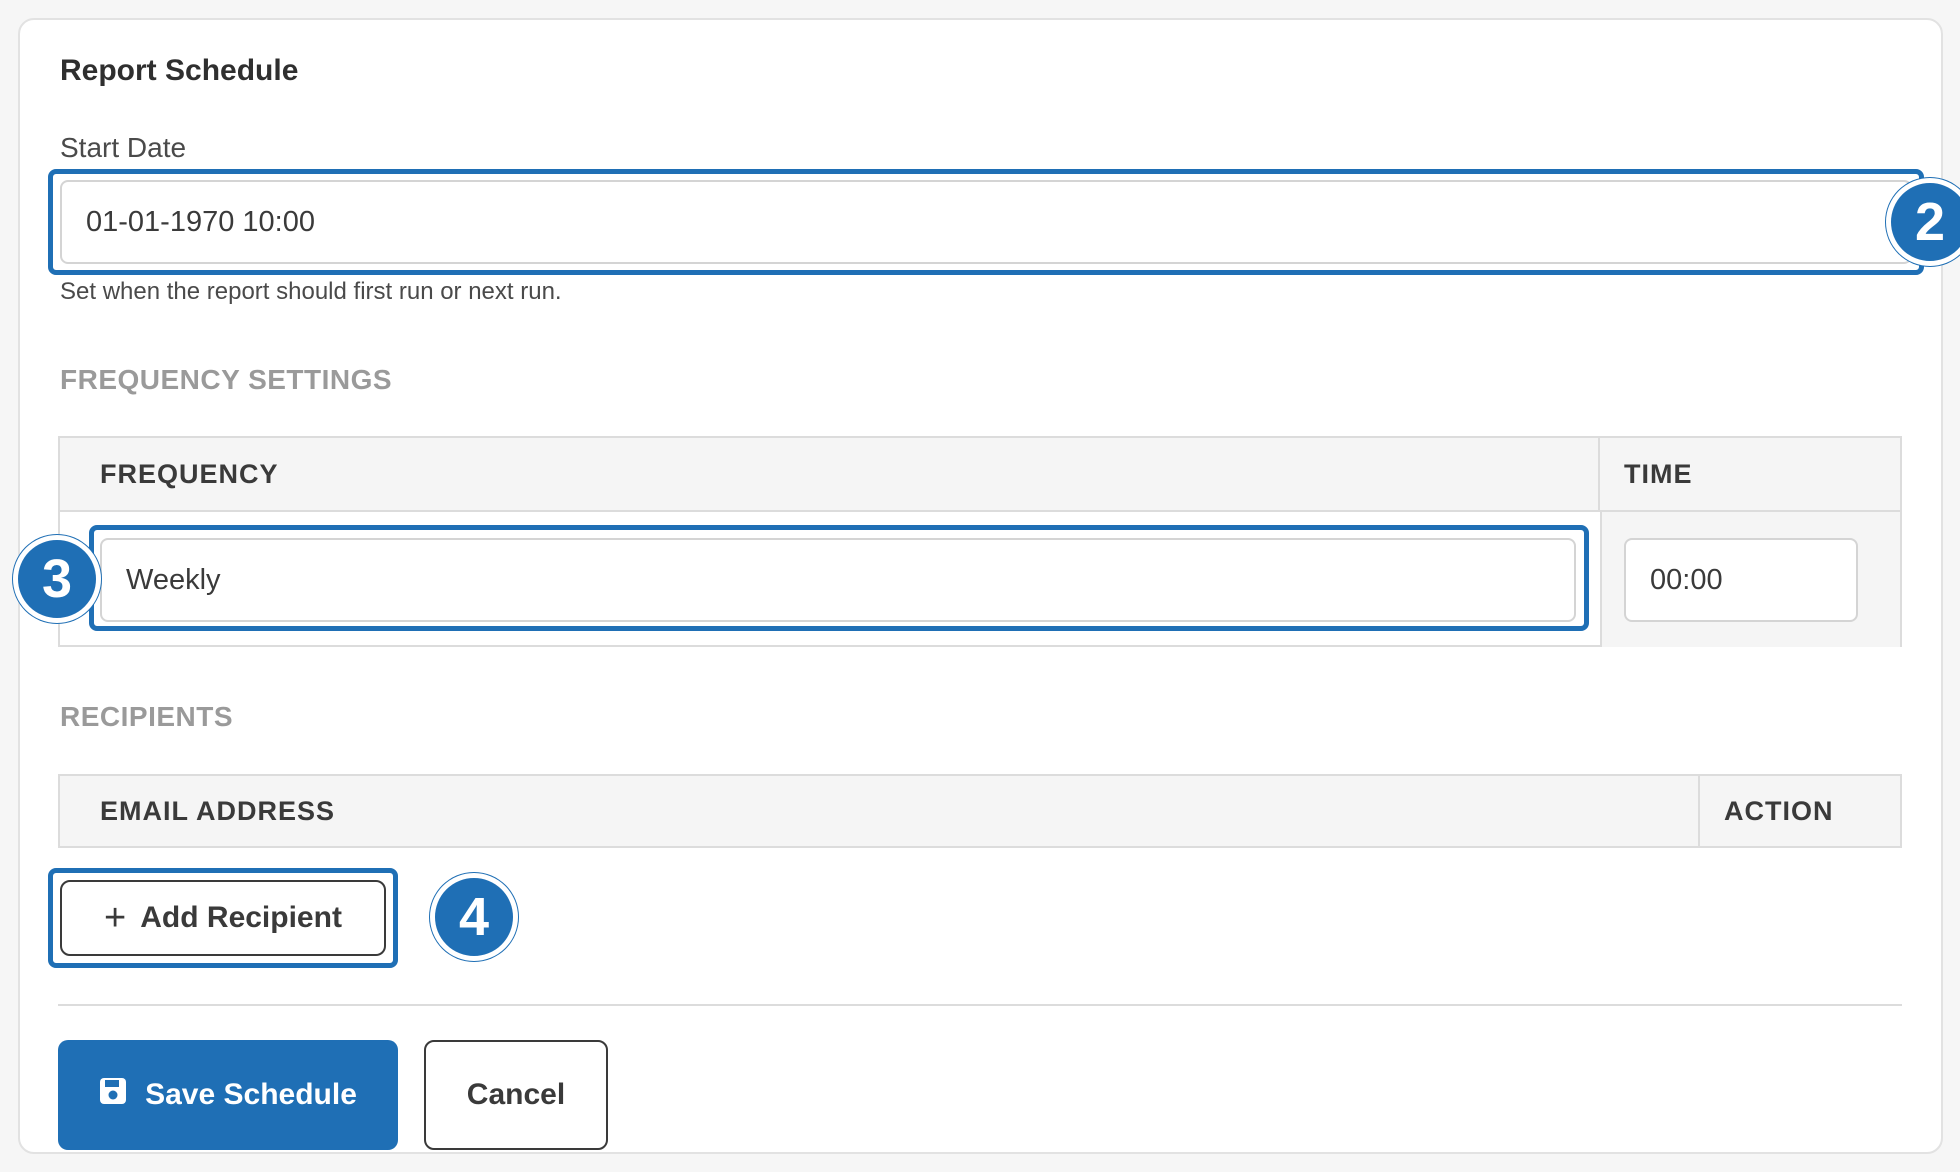 The height and width of the screenshot is (1172, 1960). I want to click on card-title: Report Schedule, so click(179, 70).